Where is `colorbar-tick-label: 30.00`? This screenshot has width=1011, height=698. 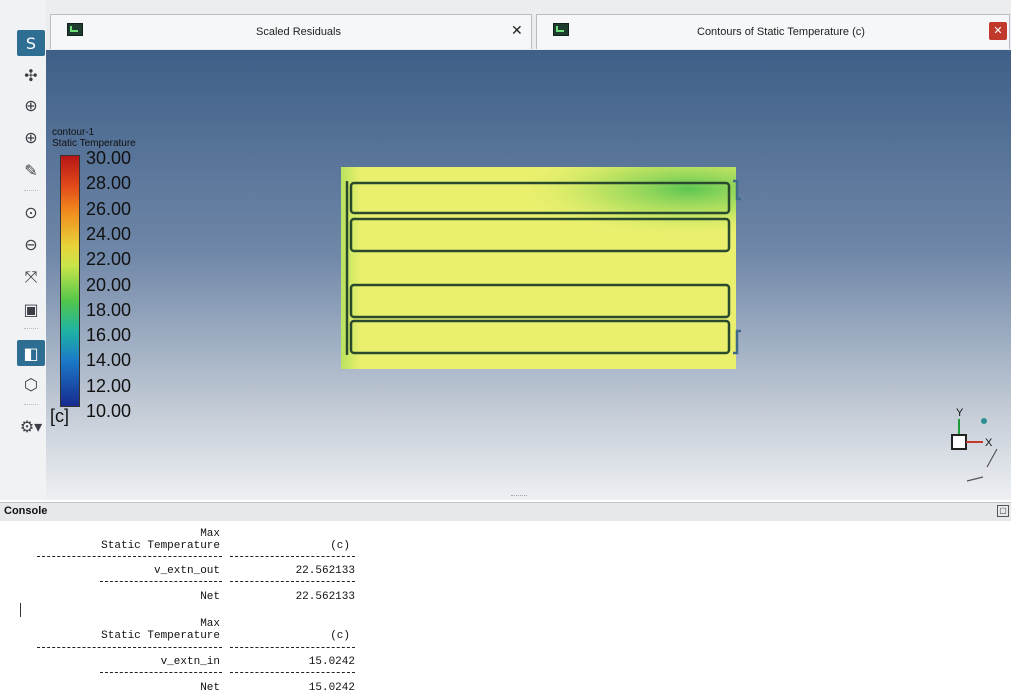 colorbar-tick-label: 30.00 is located at coordinates (109, 158).